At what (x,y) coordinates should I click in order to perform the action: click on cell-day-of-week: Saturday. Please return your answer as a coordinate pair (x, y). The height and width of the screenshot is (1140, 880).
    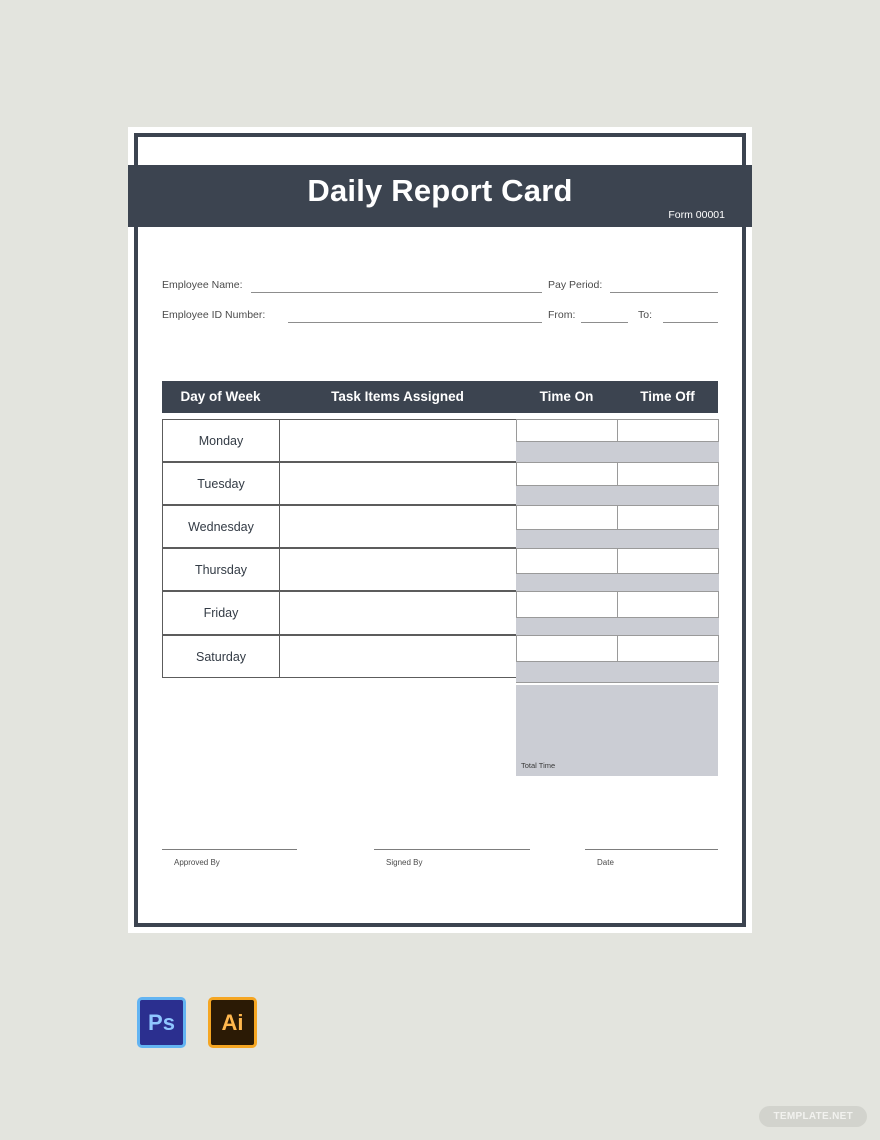
    Looking at the image, I should click on (221, 656).